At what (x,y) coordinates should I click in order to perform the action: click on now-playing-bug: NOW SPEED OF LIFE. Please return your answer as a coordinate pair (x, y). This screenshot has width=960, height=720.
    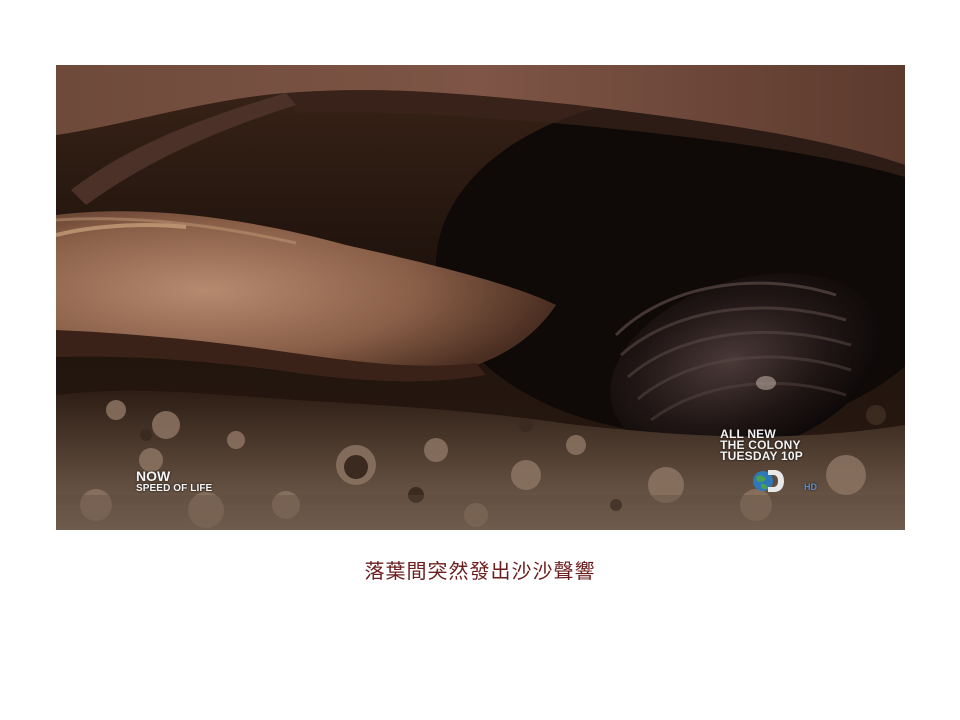
    Looking at the image, I should click on (174, 481).